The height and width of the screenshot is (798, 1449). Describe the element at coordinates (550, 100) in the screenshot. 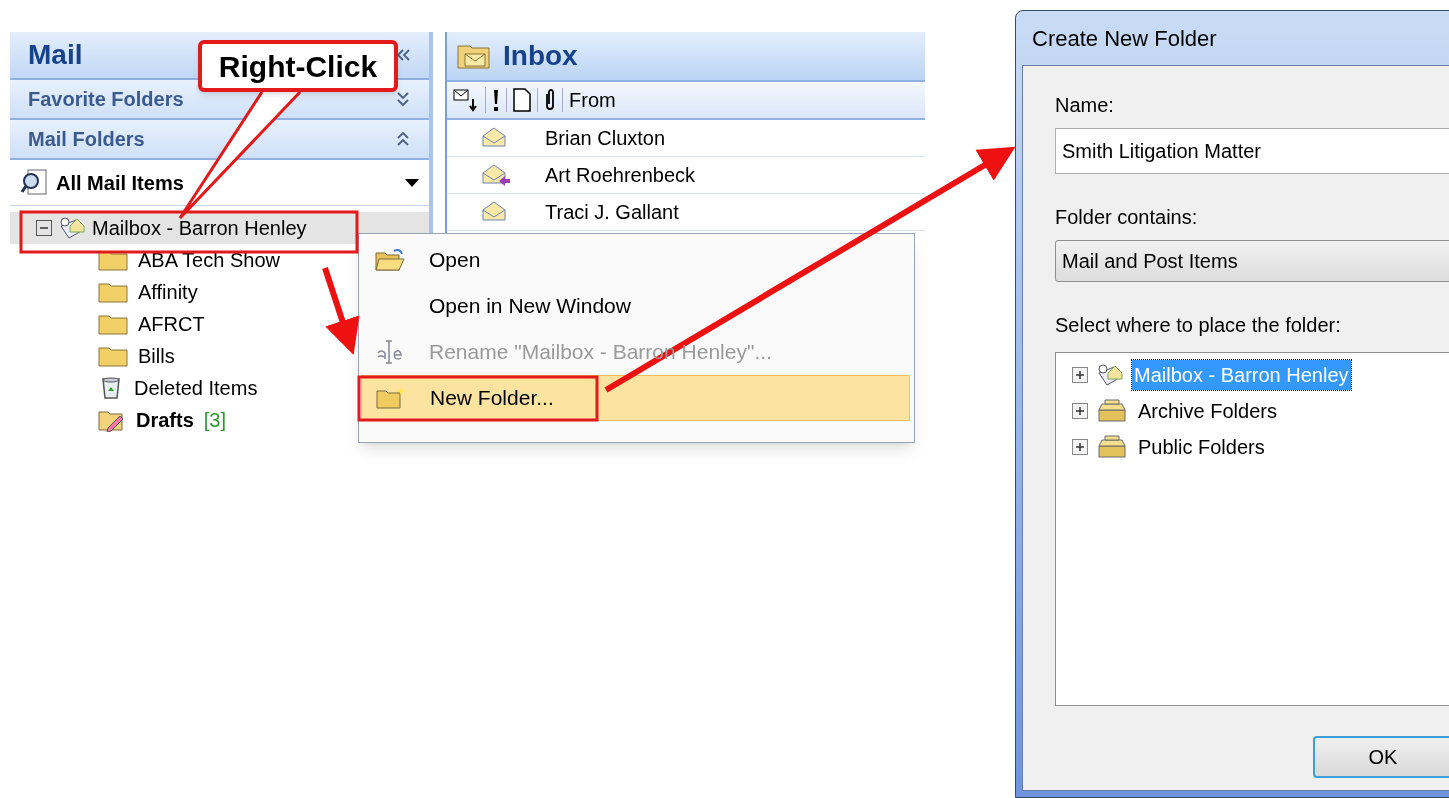

I see `paperclip-icon` at that location.